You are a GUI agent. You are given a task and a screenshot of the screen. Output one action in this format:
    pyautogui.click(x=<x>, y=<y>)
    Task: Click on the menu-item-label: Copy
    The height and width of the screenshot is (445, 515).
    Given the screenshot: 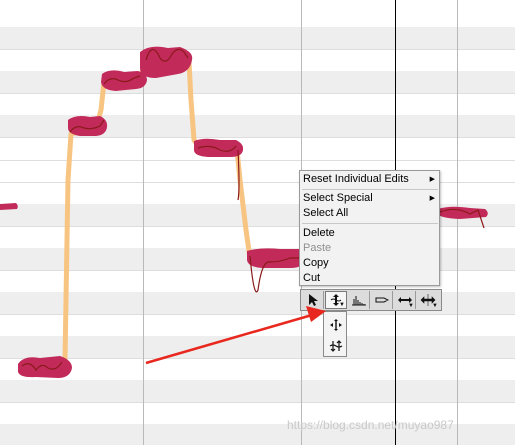 What is the action you would take?
    pyautogui.click(x=316, y=263)
    